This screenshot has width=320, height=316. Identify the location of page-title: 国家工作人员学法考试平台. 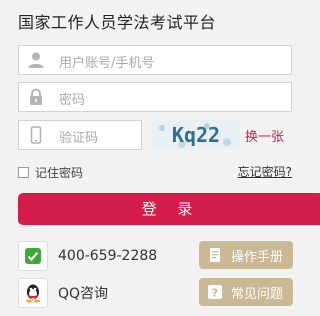
(117, 22).